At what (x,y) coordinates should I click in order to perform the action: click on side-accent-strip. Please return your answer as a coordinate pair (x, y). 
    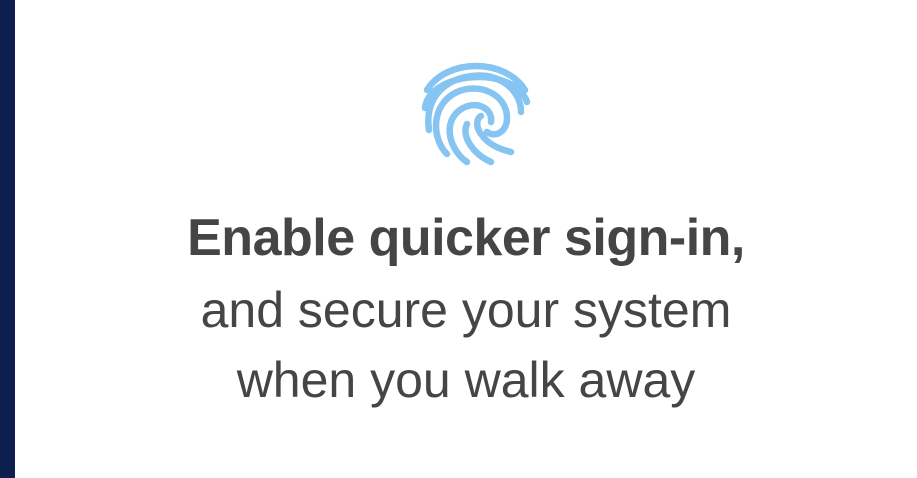
    Looking at the image, I should click on (7, 239).